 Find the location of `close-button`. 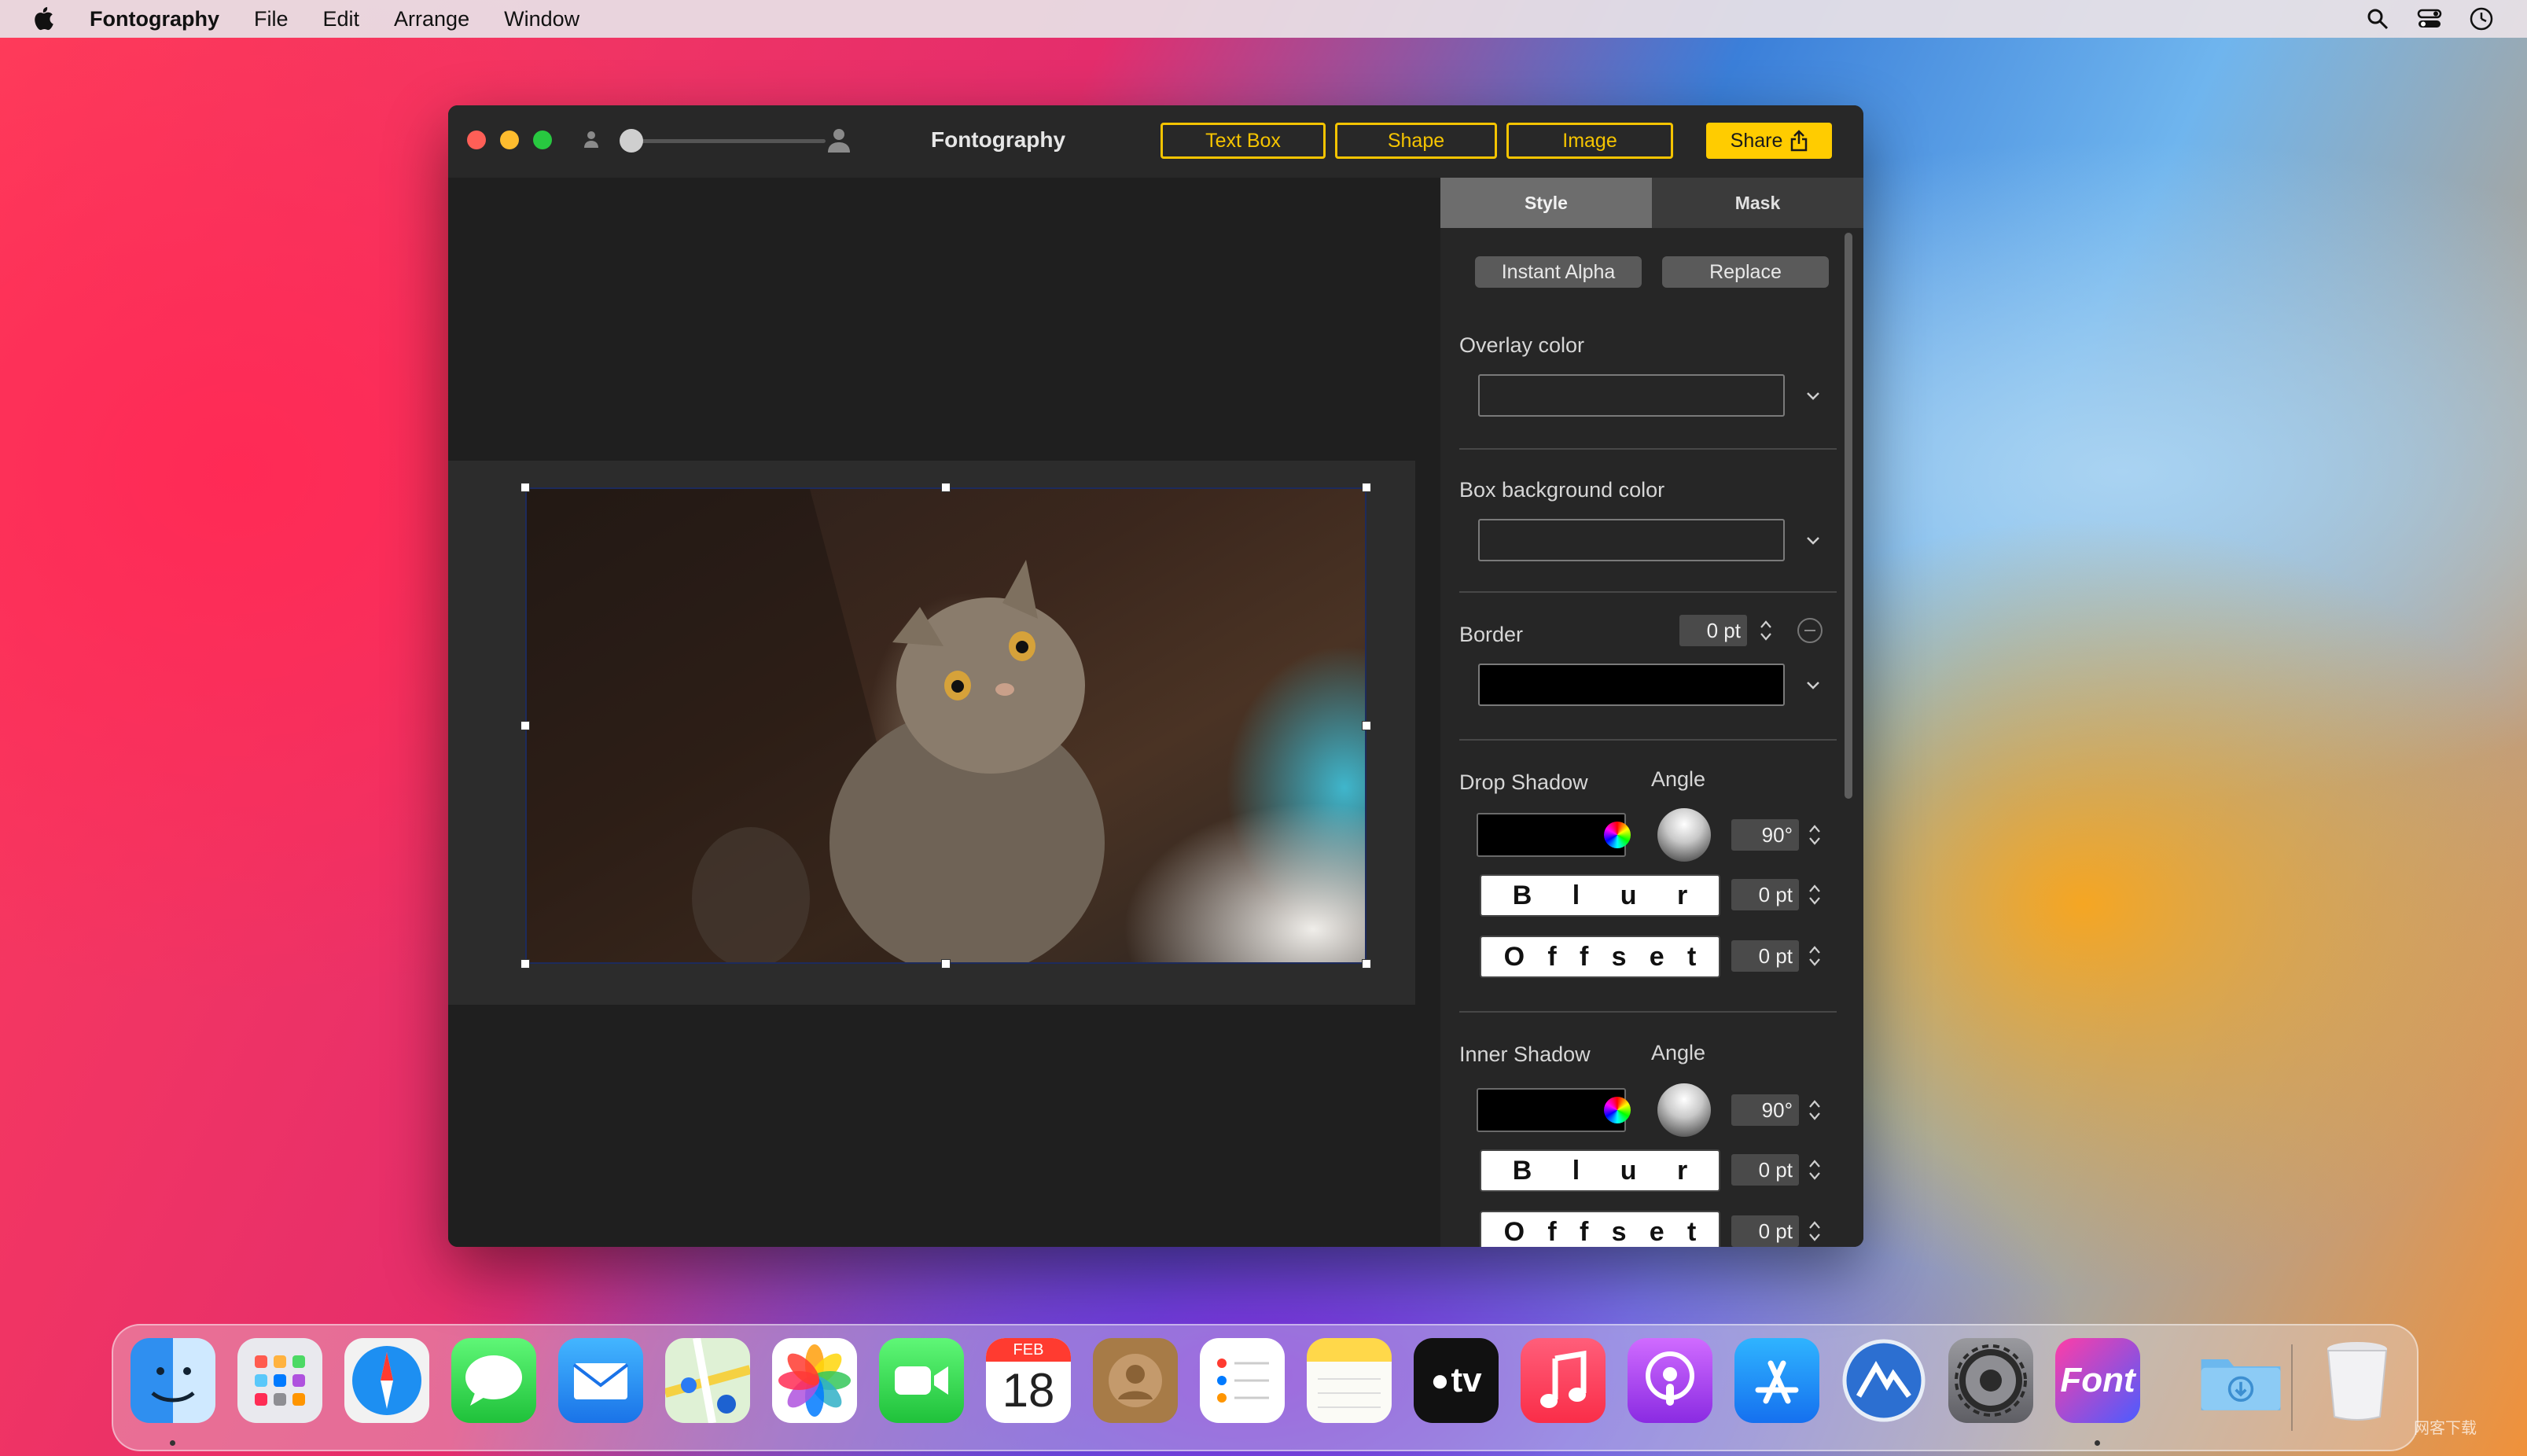

close-button is located at coordinates (476, 140).